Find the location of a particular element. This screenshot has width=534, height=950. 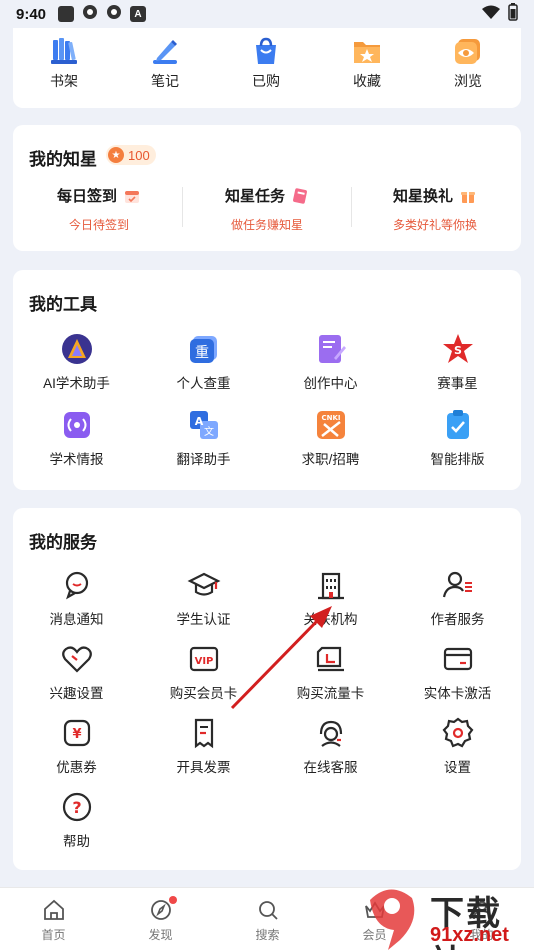

service-label: 优惠券 is located at coordinates (76, 767).